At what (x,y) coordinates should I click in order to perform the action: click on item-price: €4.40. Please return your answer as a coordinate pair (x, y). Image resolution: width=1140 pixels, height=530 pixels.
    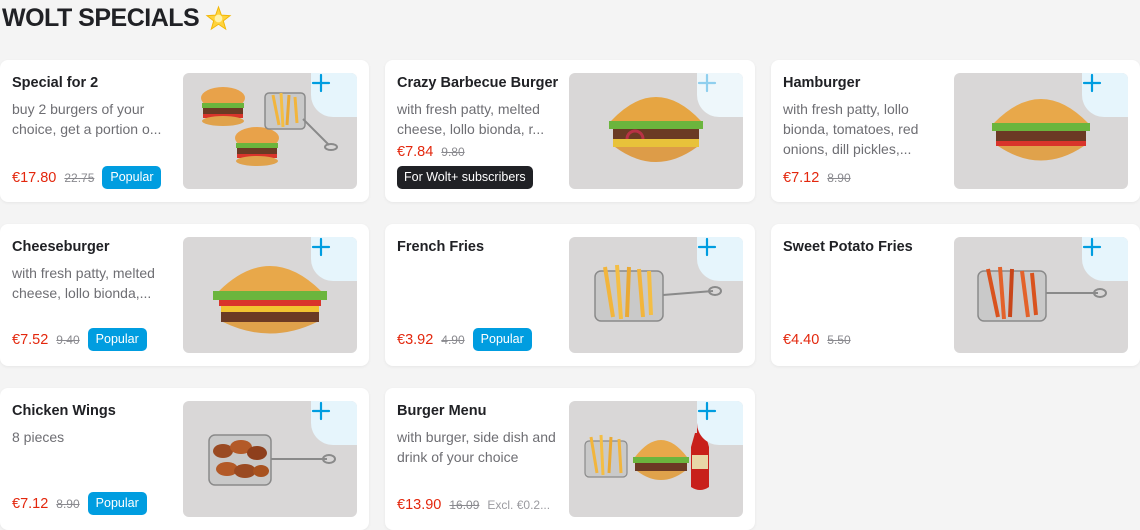
    Looking at the image, I should click on (801, 340).